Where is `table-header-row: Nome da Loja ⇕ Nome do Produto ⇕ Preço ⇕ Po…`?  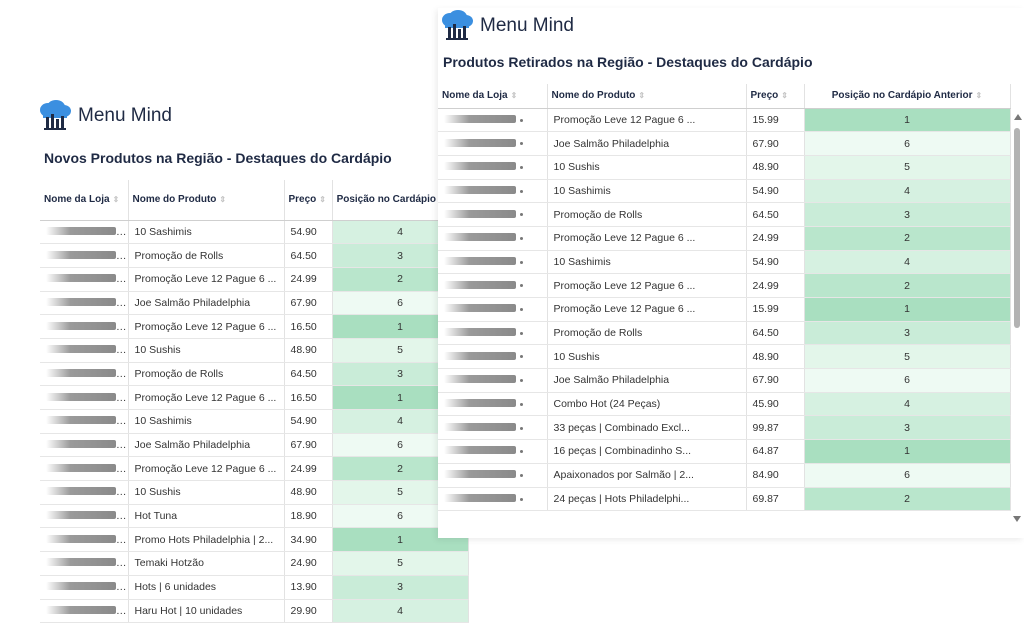 table-header-row: Nome da Loja ⇕ Nome do Produto ⇕ Preço ⇕ Po… is located at coordinates (724, 96).